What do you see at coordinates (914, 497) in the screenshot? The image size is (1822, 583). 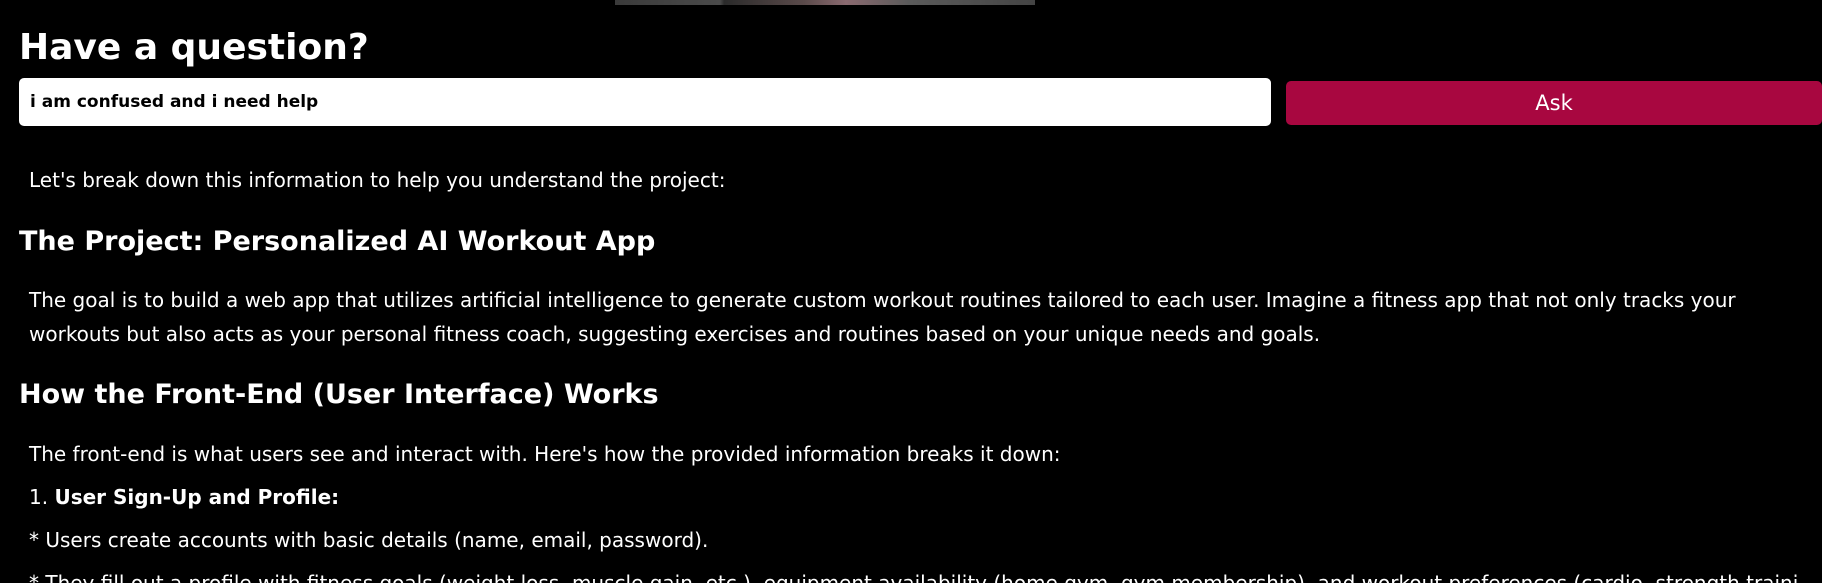 I see `list-item-signup: 1. User Sign-Up and Profile:` at bounding box center [914, 497].